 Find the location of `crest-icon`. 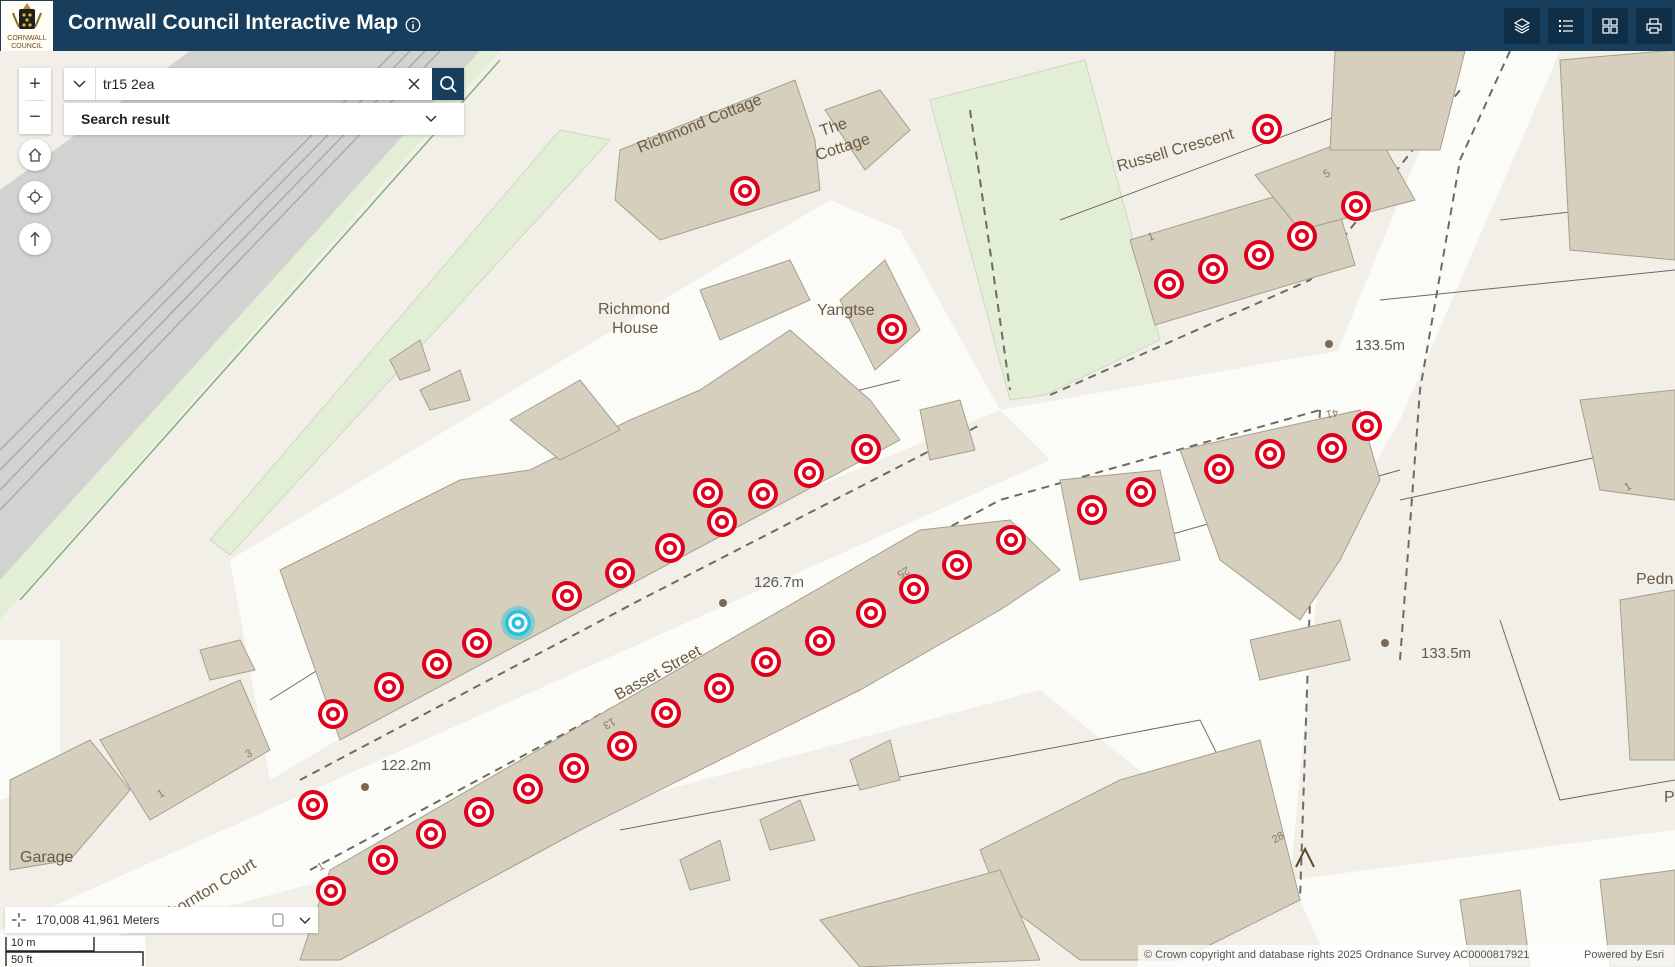

crest-icon is located at coordinates (27, 16).